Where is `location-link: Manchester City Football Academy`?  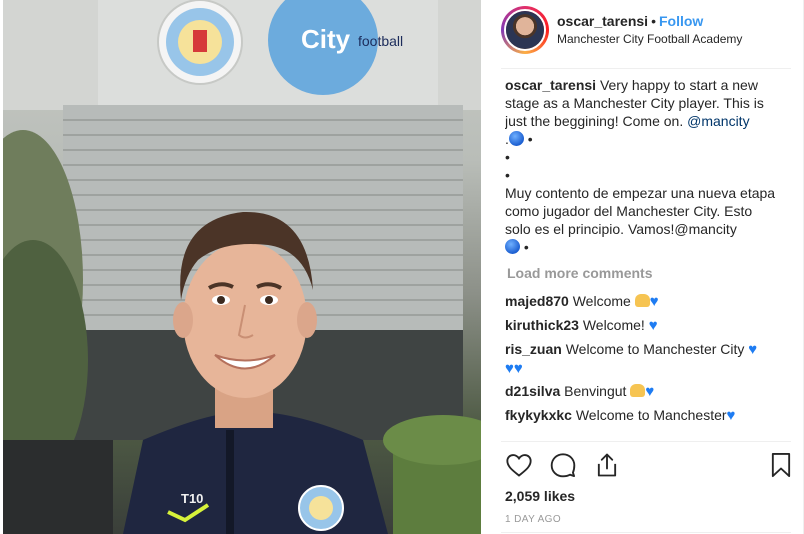
location-link: Manchester City Football Academy is located at coordinates (649, 39).